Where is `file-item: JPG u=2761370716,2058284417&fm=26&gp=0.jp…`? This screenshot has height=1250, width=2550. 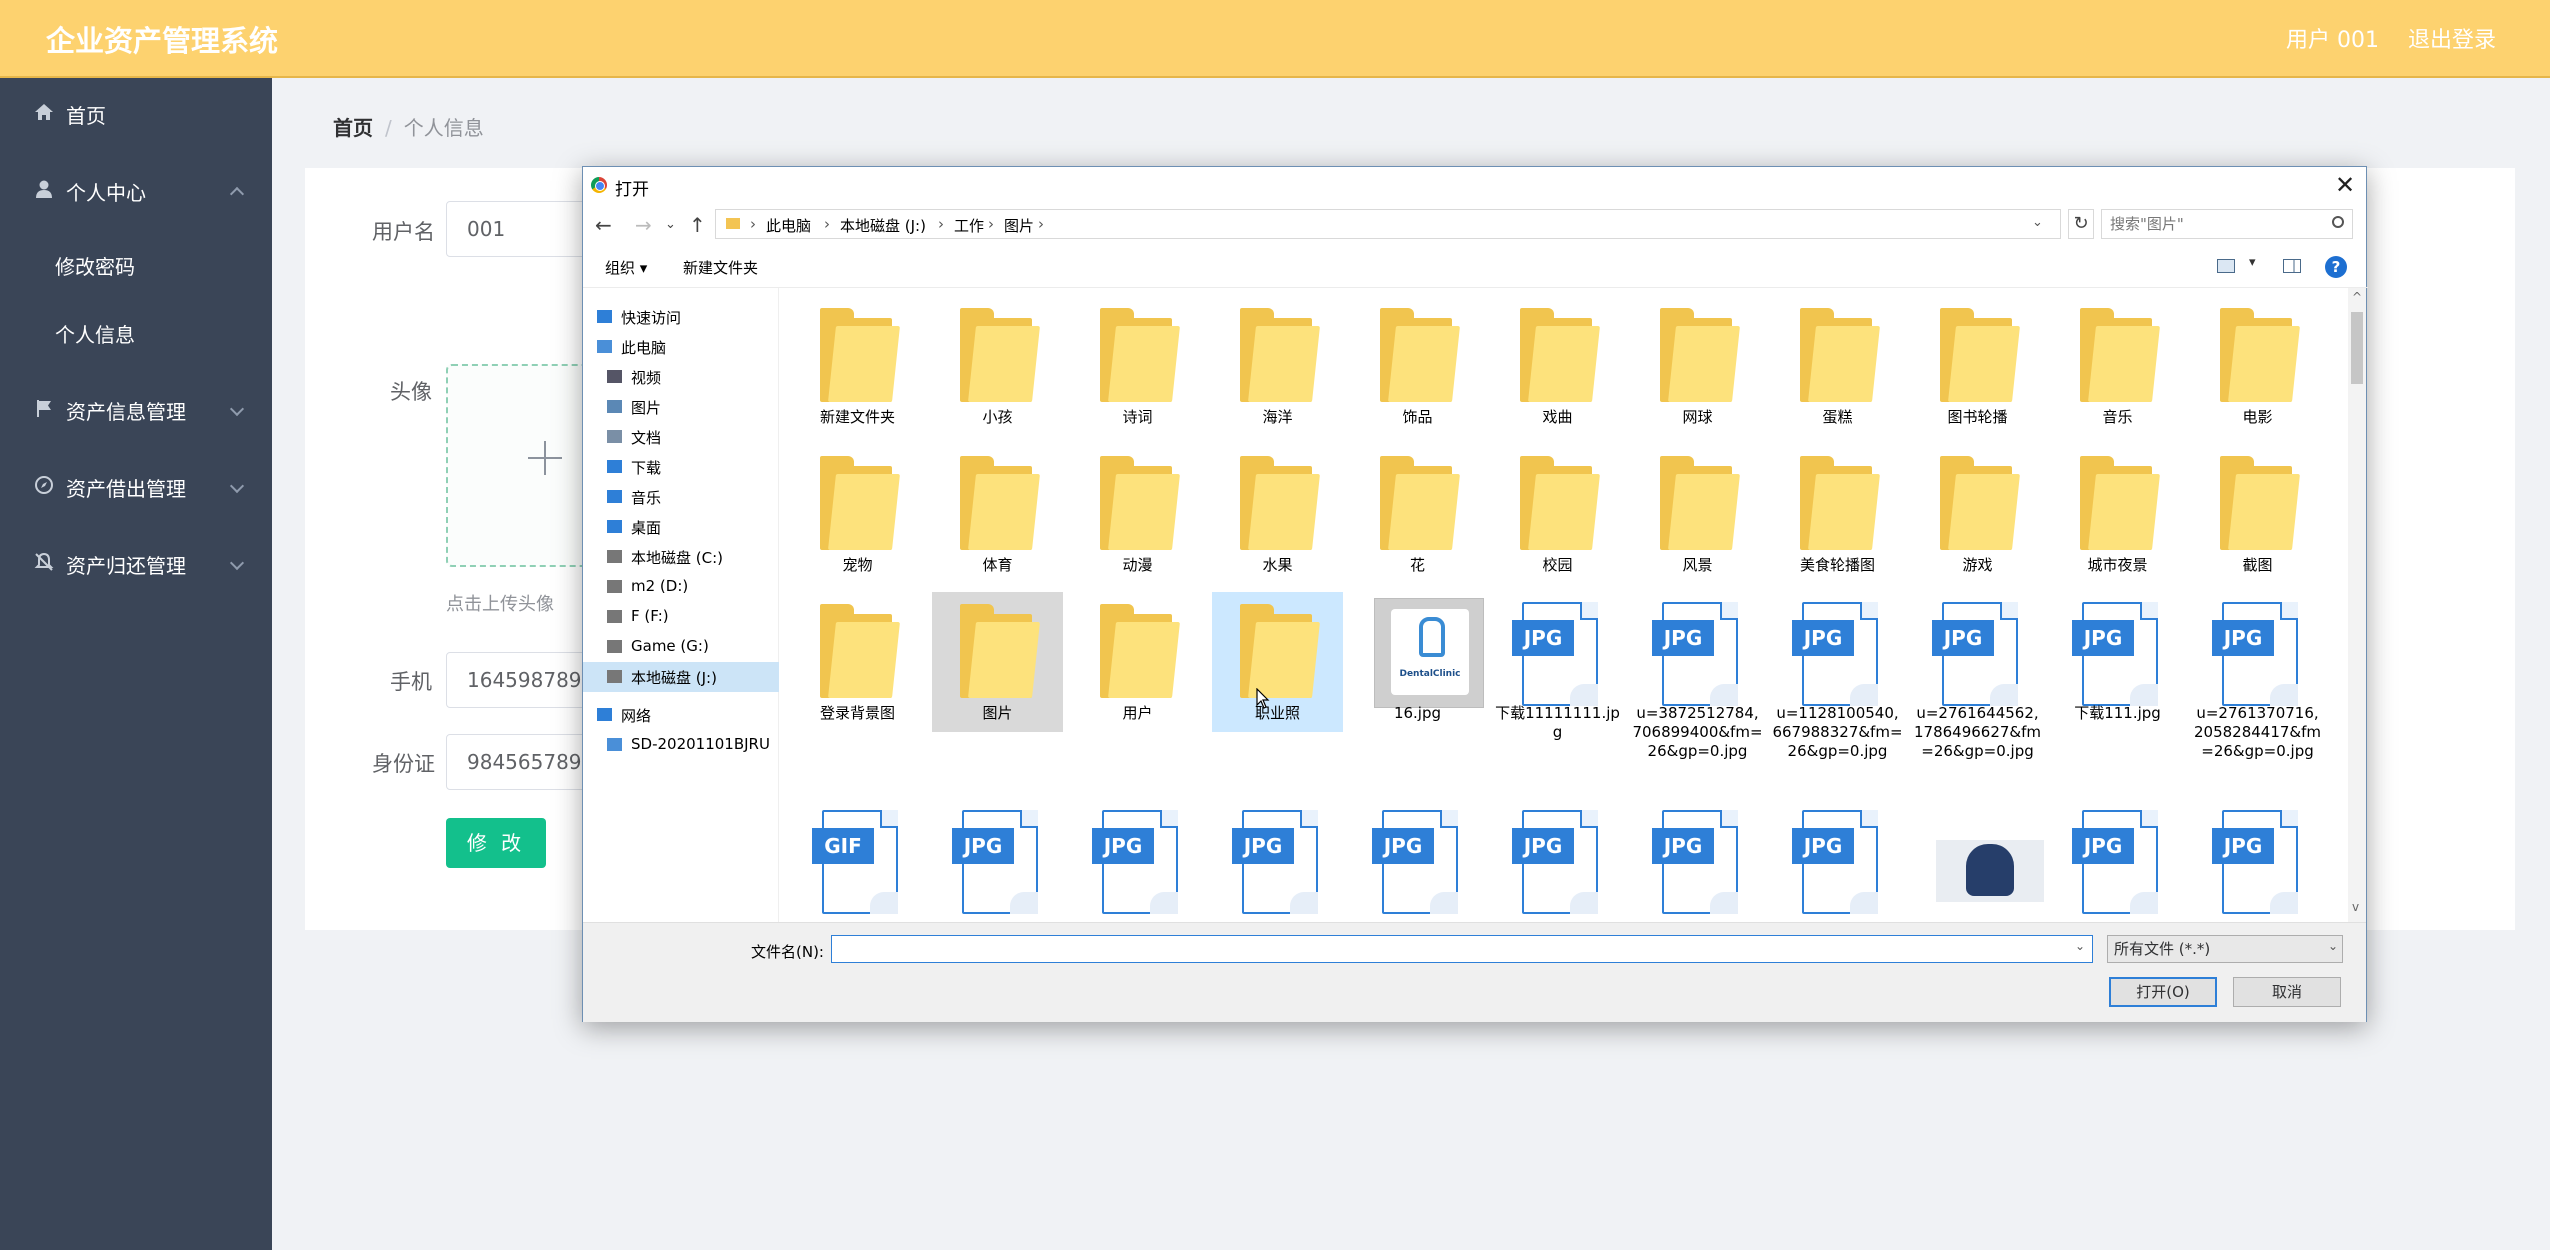 file-item: JPG u=2761370716,2058284417&fm=26&gp=0.jp… is located at coordinates (2257, 676).